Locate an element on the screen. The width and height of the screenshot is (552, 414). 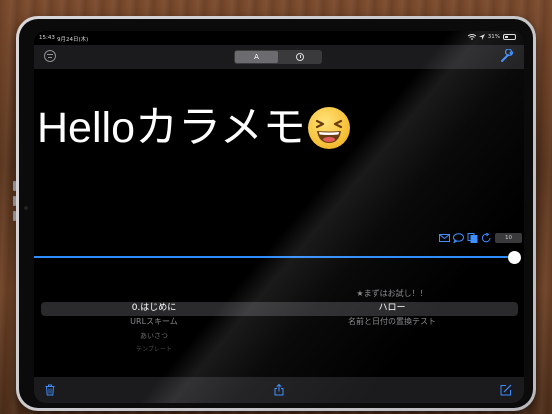
memo-text: Helloカラメモ is located at coordinates (193, 124).